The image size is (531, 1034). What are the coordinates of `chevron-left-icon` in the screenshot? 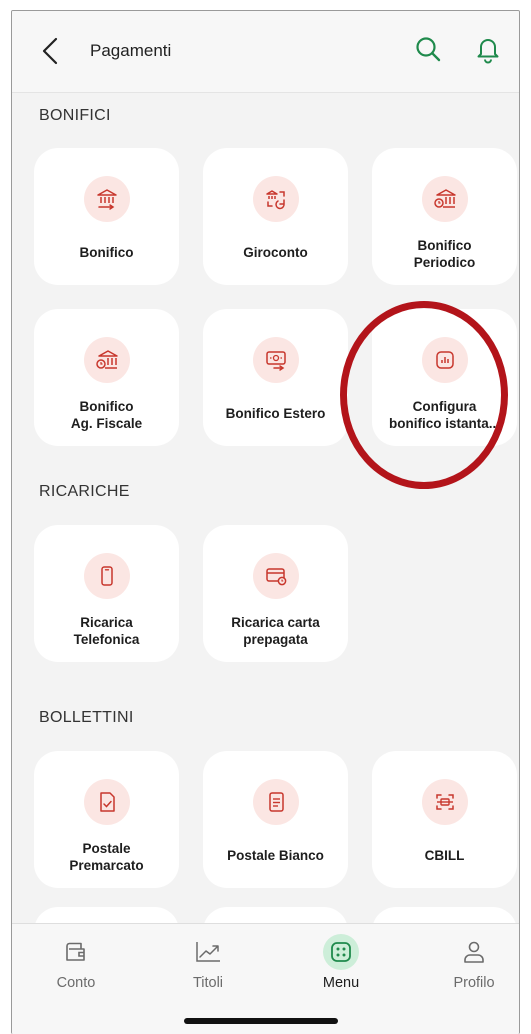 It's located at (50, 51).